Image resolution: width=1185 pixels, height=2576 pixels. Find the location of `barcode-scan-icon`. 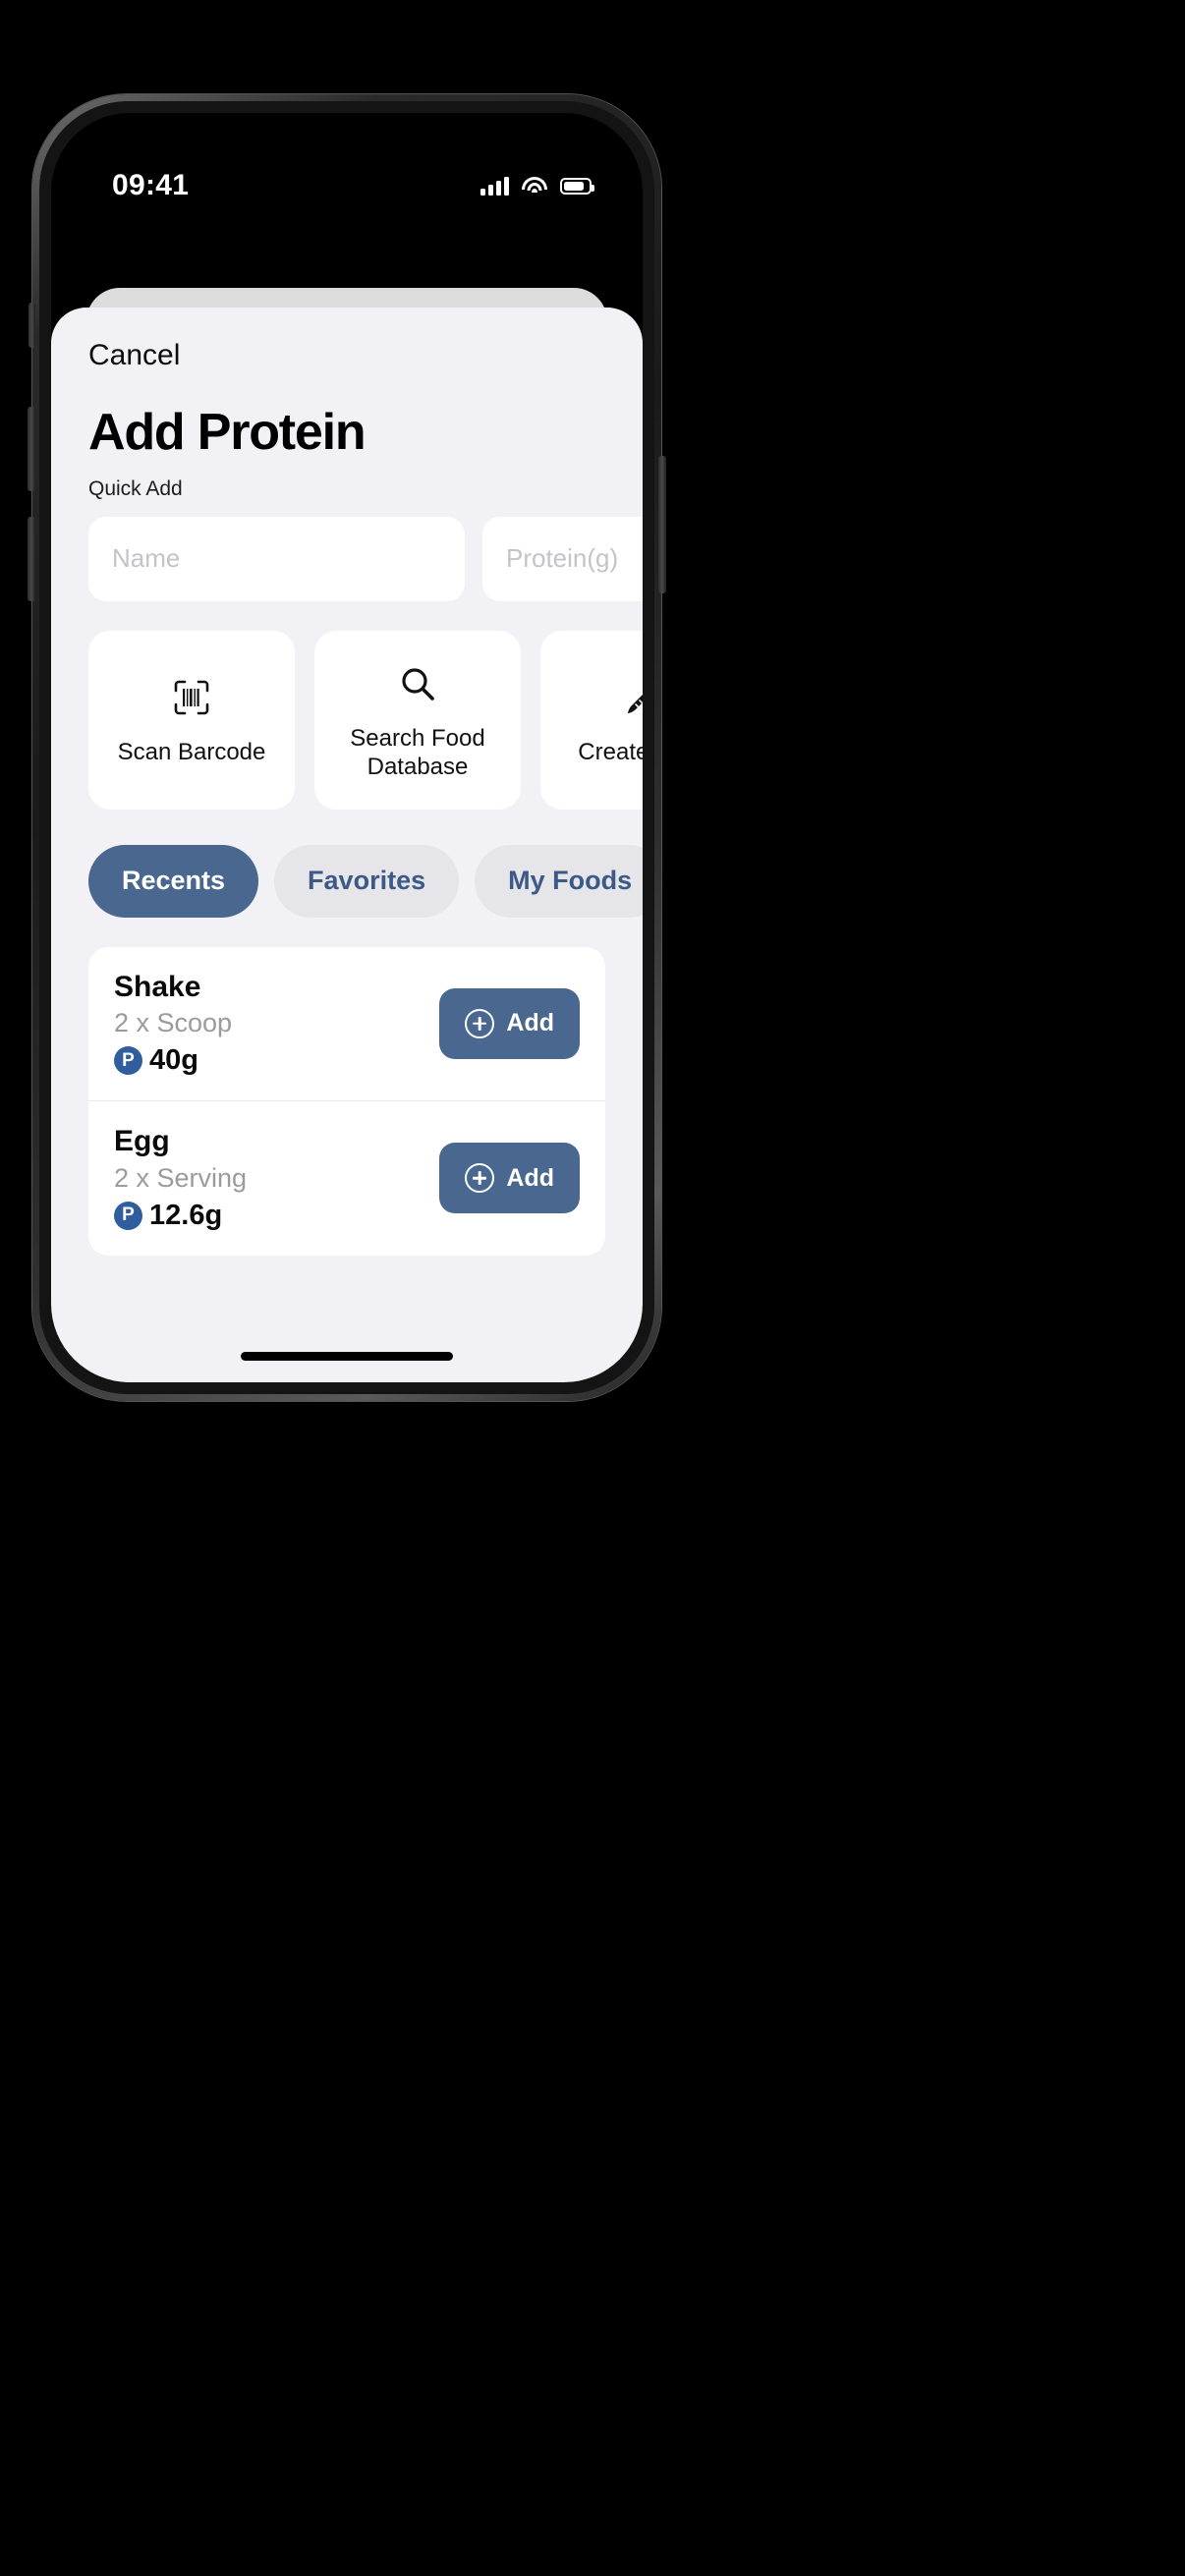

barcode-scan-icon is located at coordinates (192, 697).